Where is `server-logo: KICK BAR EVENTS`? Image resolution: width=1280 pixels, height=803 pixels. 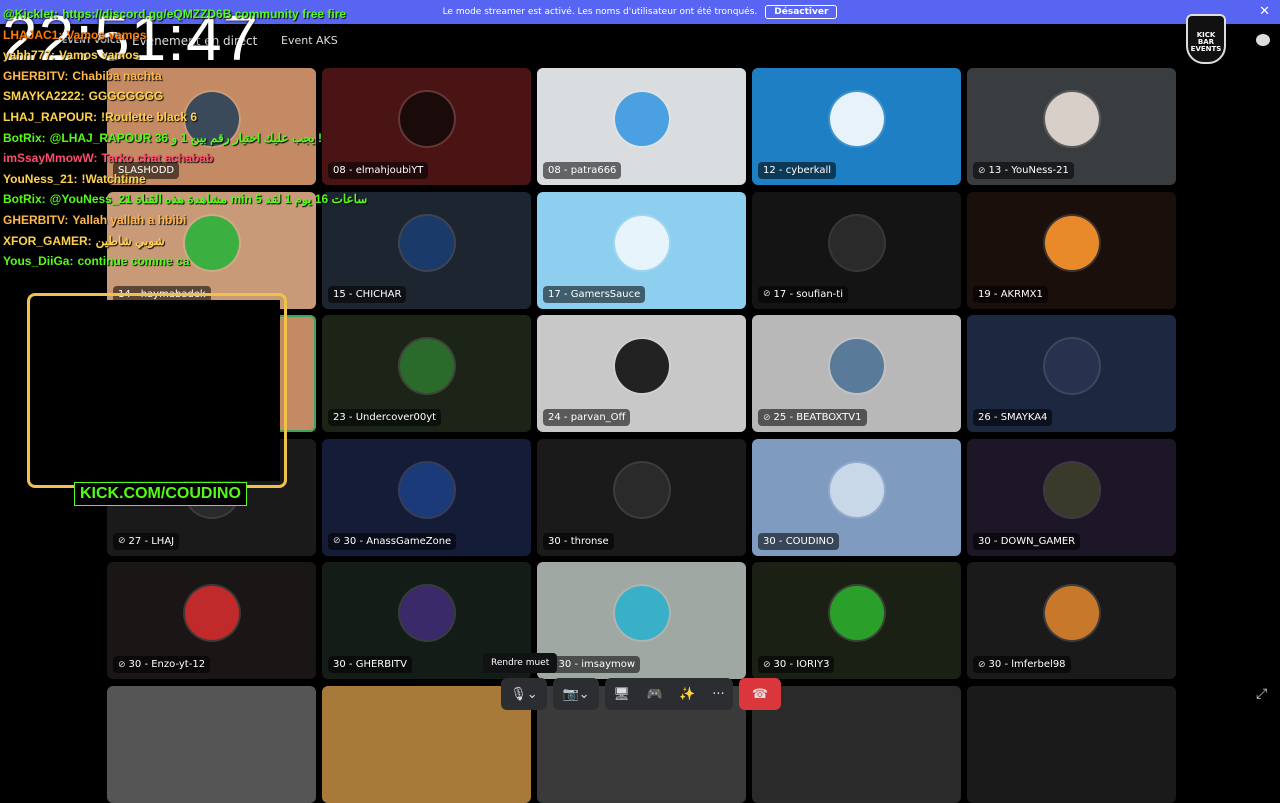 server-logo: KICK BAR EVENTS is located at coordinates (1206, 39).